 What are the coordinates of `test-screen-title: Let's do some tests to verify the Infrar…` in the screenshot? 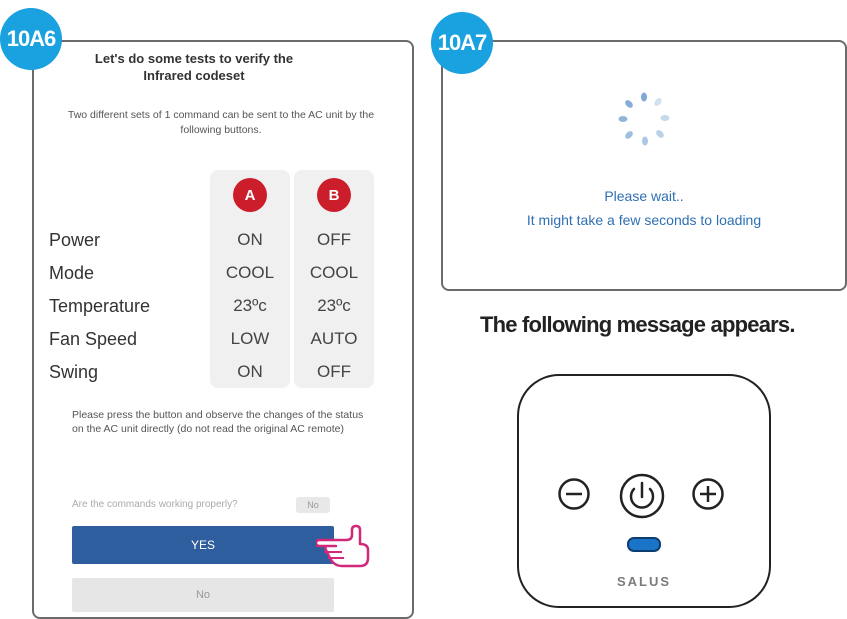 It's located at (194, 67).